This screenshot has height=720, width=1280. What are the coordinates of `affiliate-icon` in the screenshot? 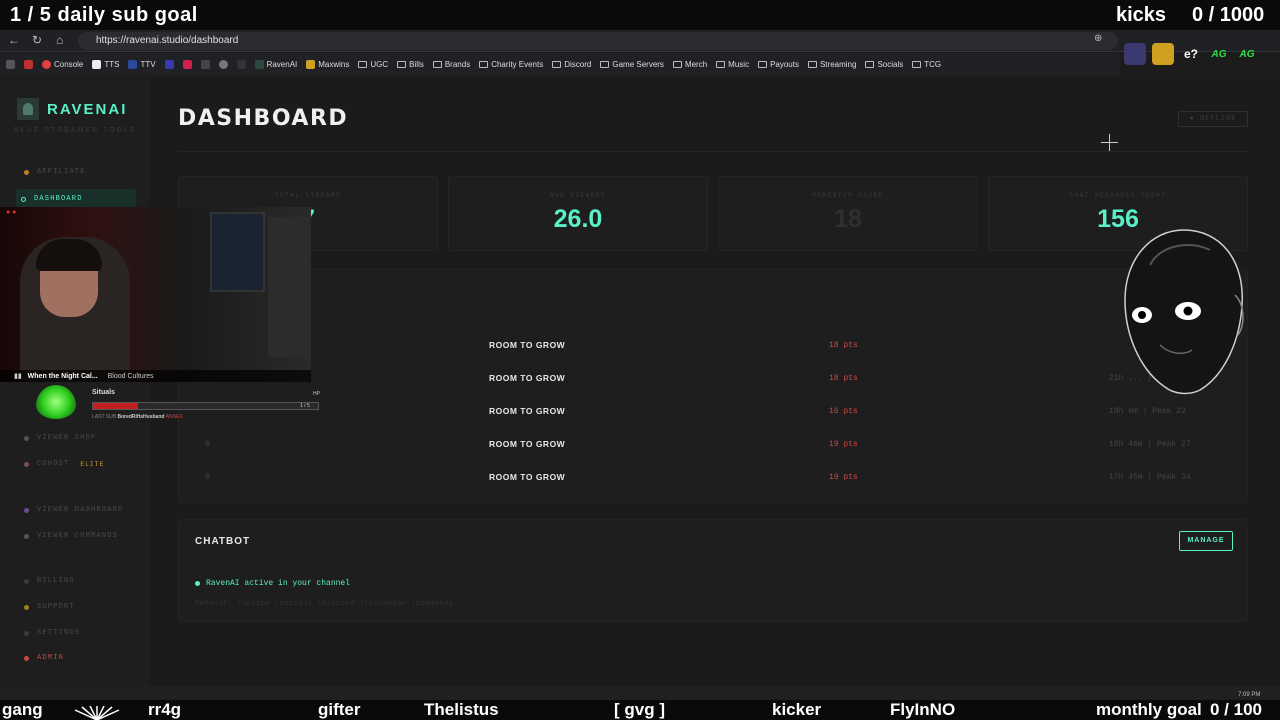 It's located at (26, 172).